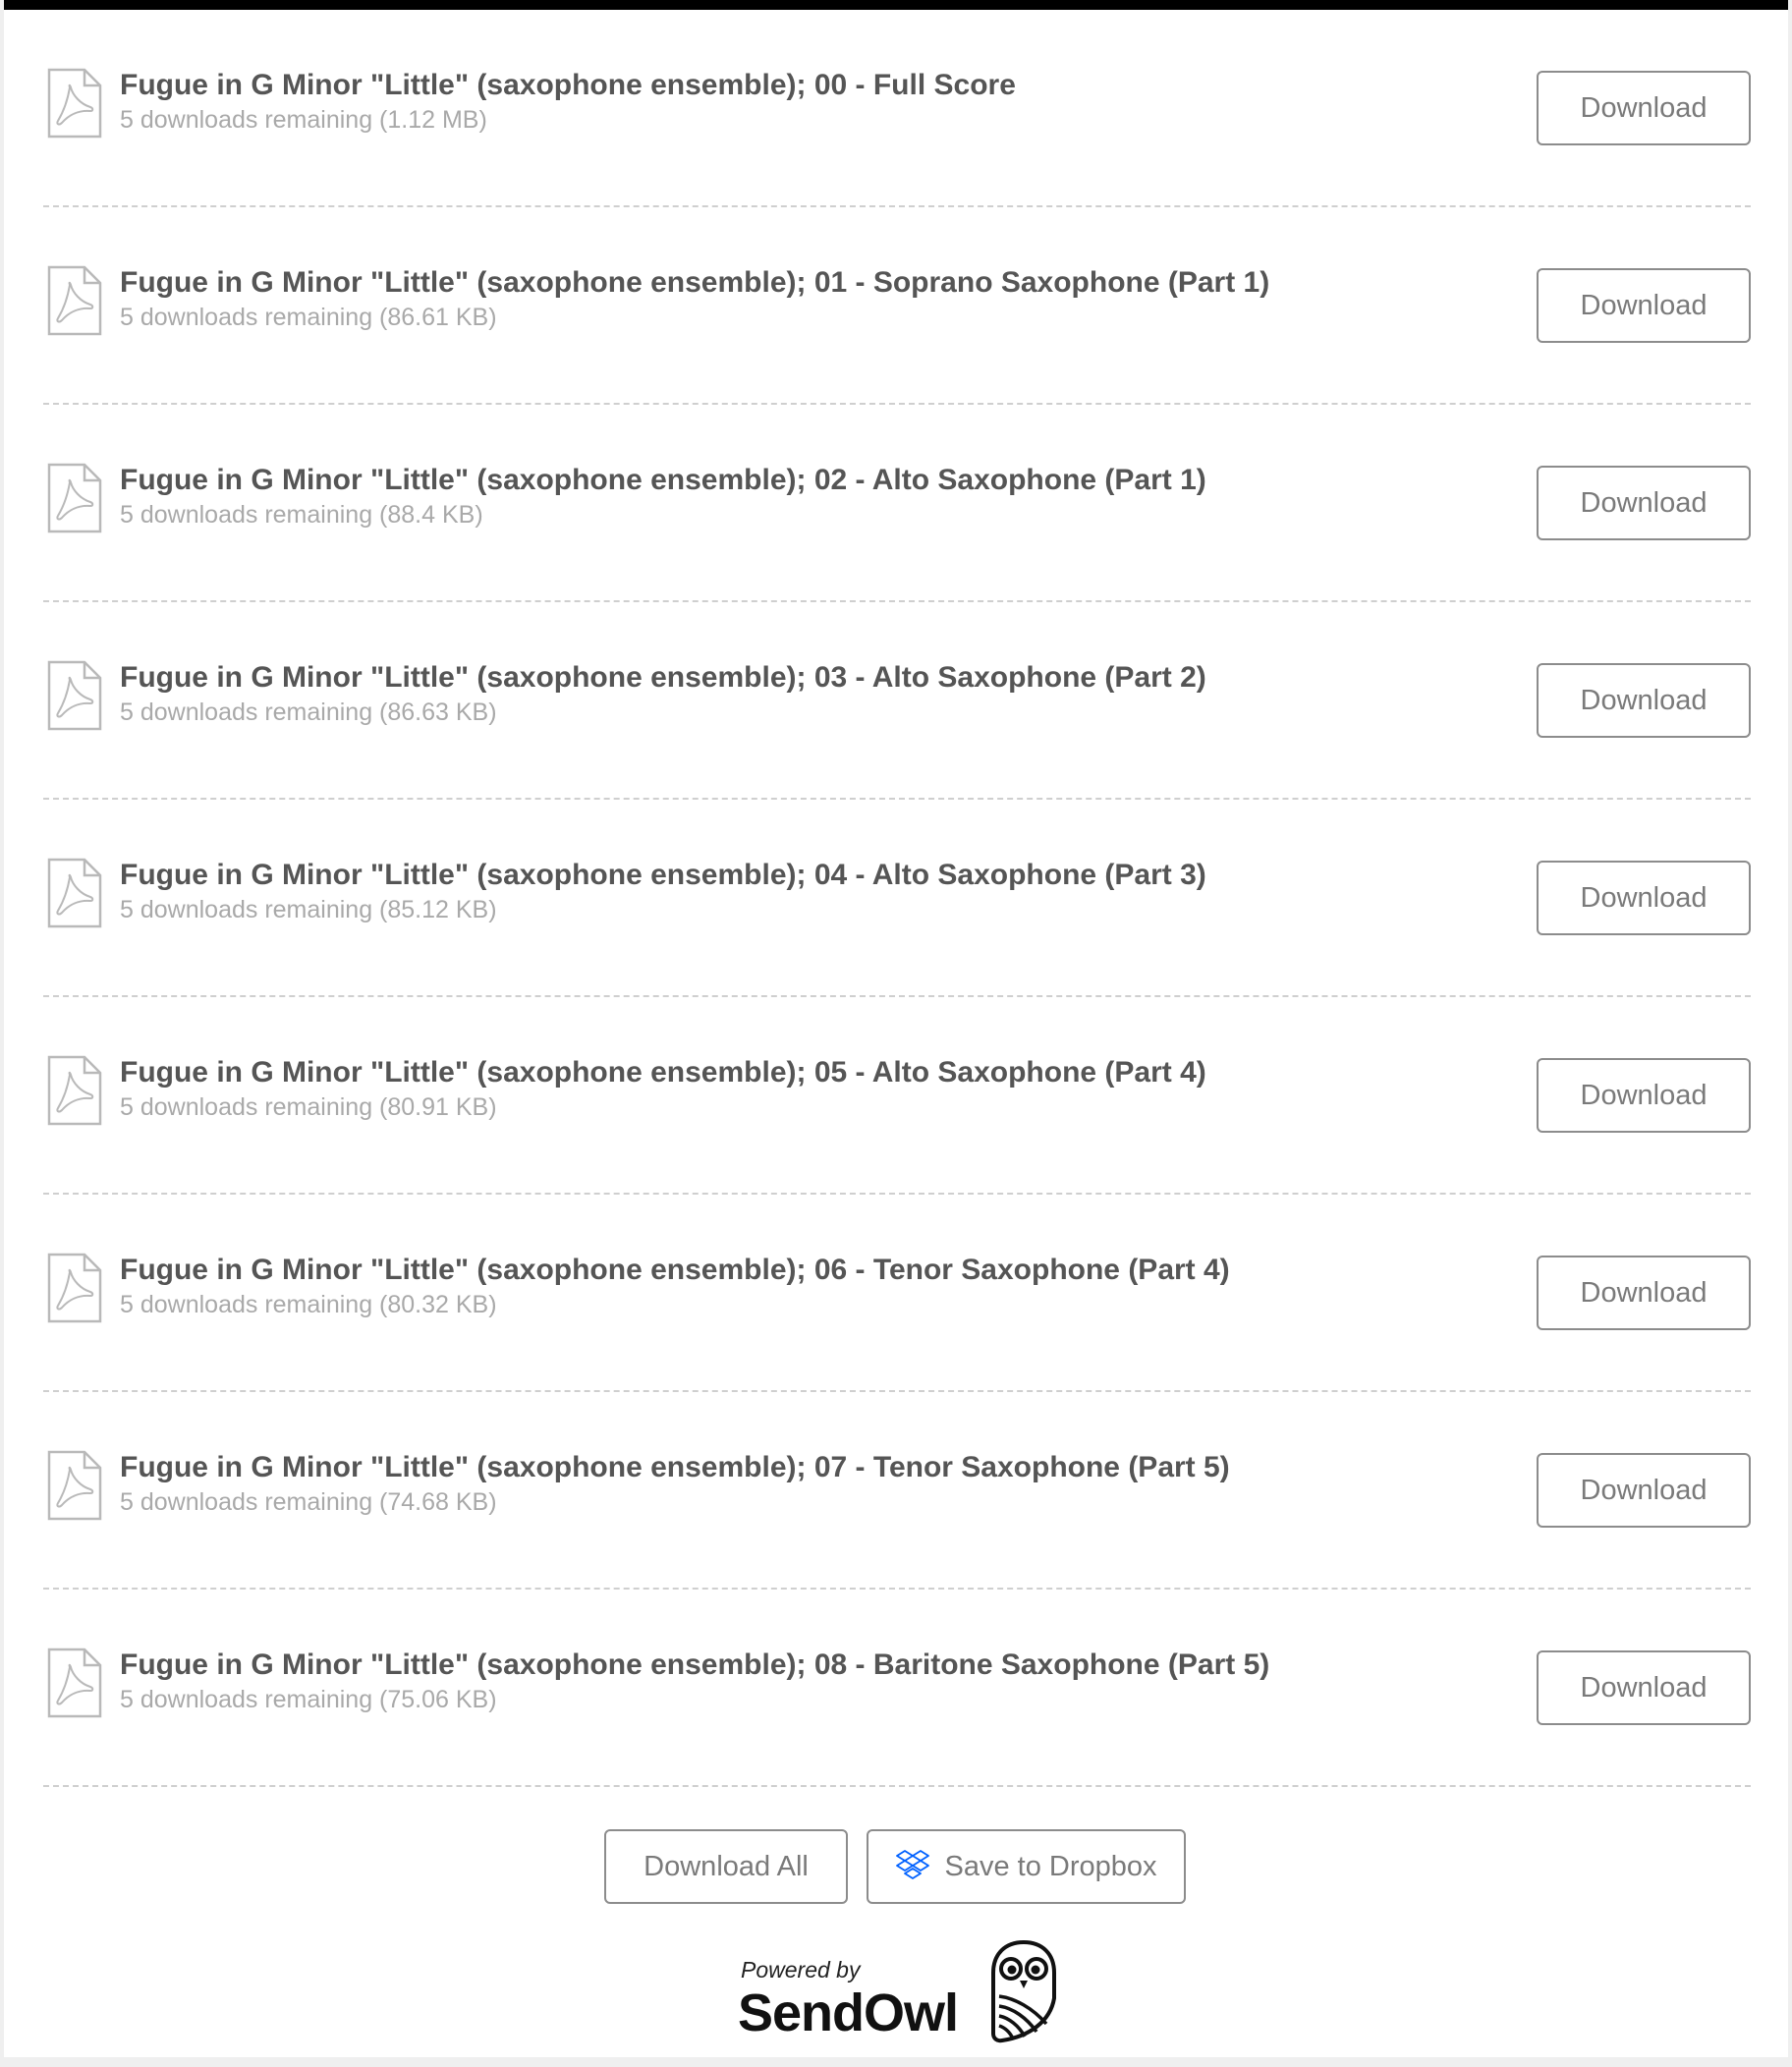 This screenshot has height=2067, width=1792. Describe the element at coordinates (1050, 1866) in the screenshot. I see `save-to-dropbox-label: Save to Dropbox` at that location.